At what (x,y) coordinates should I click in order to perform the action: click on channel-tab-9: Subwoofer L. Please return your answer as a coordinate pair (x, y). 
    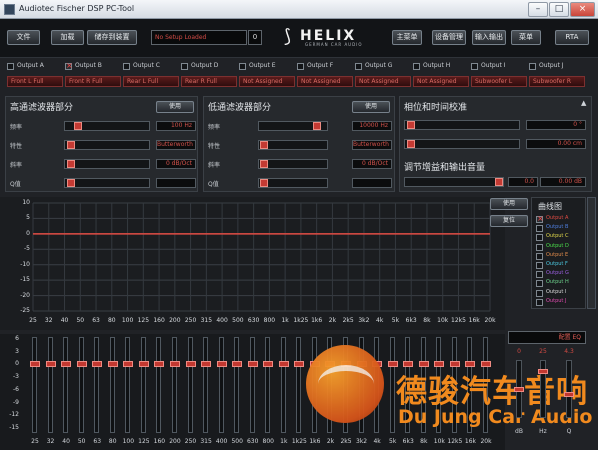
    Looking at the image, I should click on (499, 81).